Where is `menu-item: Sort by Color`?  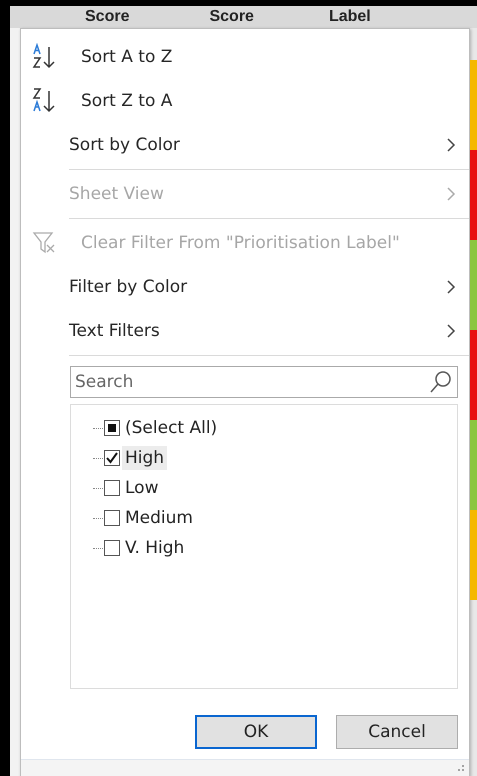
menu-item: Sort by Color is located at coordinates (245, 145).